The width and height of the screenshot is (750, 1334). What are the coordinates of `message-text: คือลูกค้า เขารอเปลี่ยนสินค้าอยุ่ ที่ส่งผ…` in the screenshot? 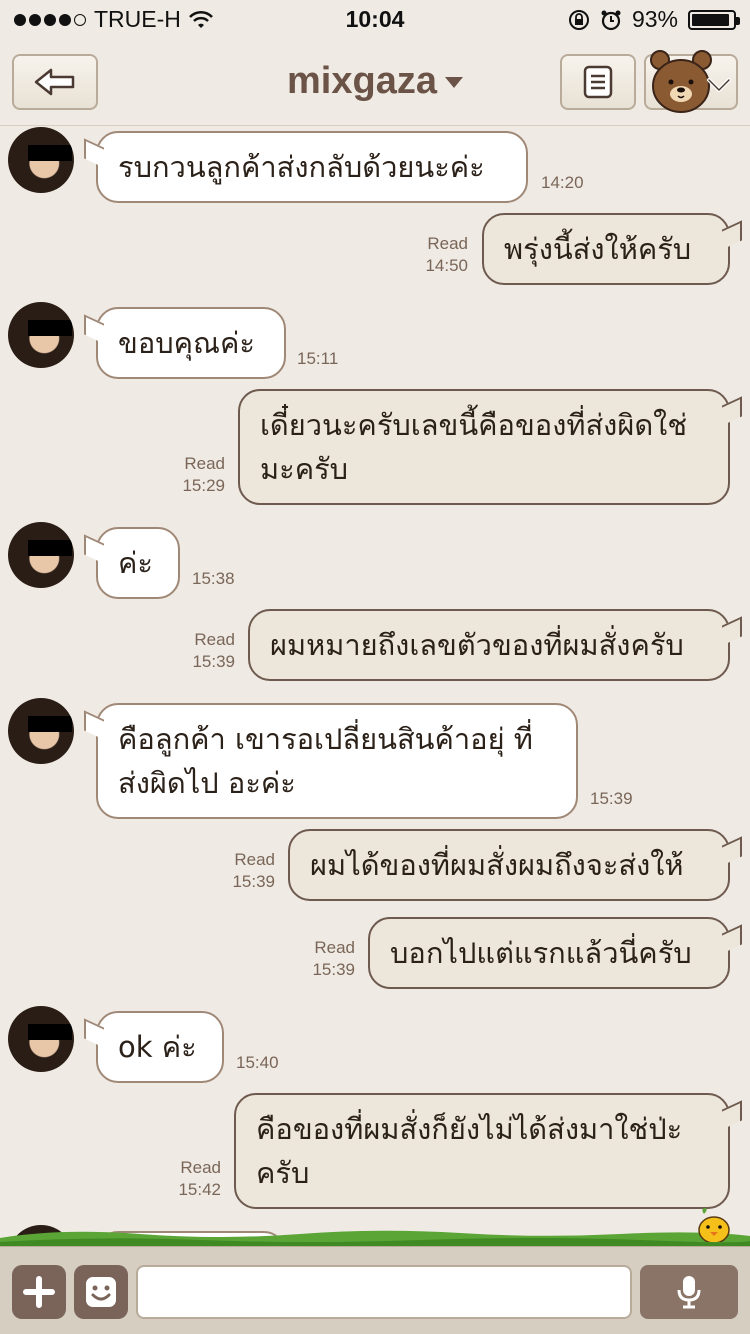 It's located at (325, 761).